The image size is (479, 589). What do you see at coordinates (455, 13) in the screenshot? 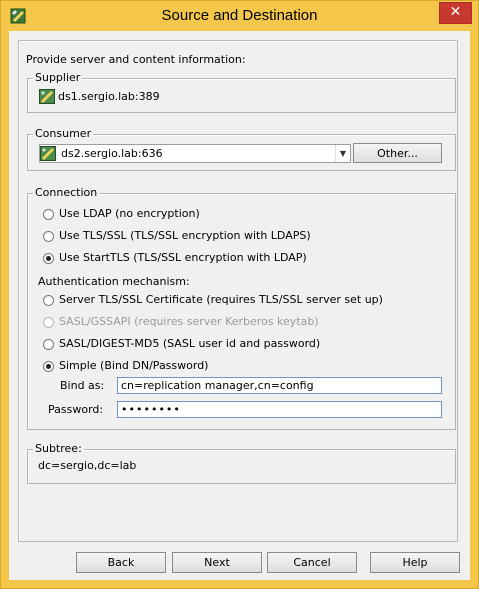
I see `close-button: ✕` at bounding box center [455, 13].